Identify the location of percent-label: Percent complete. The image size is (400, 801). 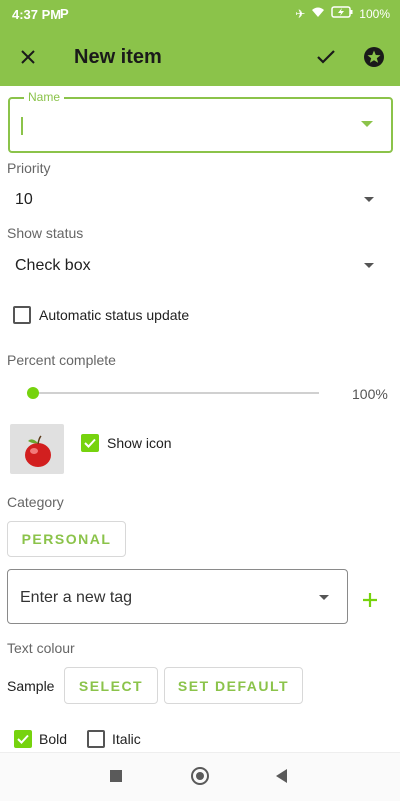
(61, 360).